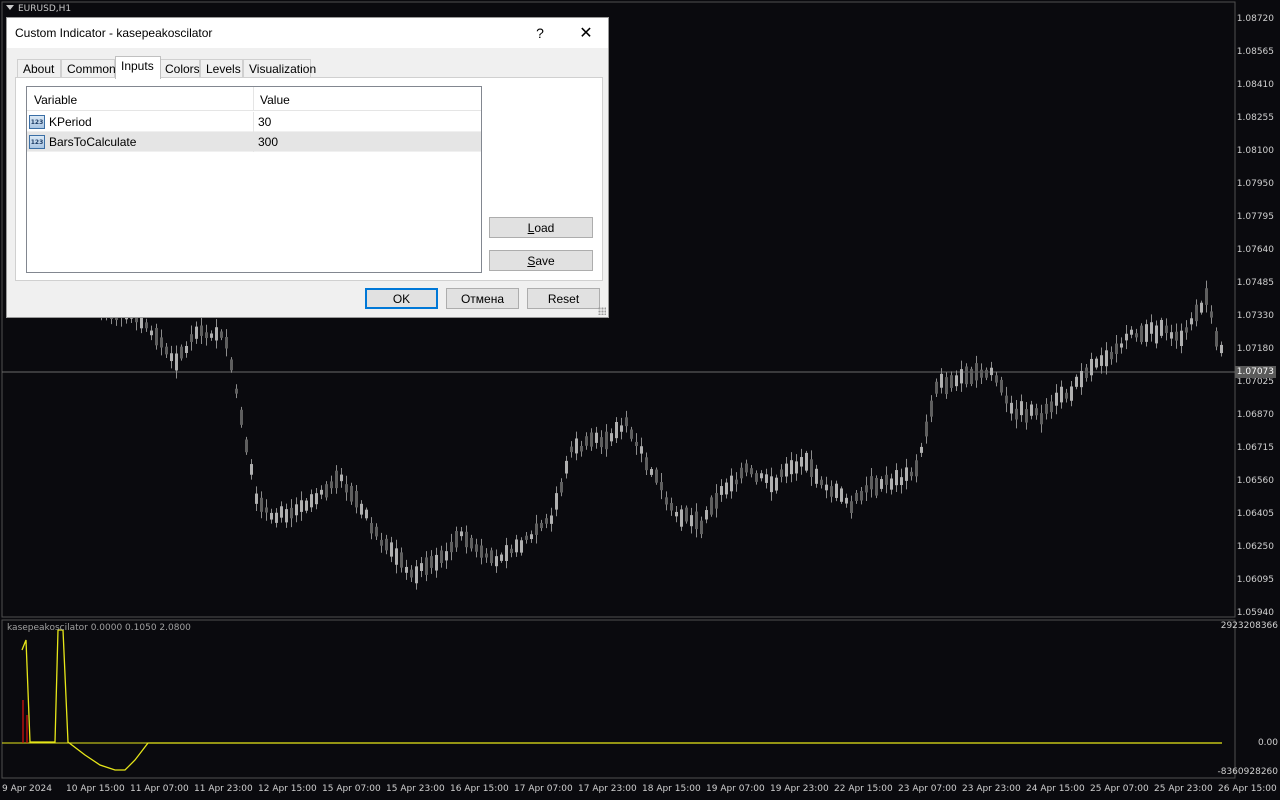  Describe the element at coordinates (95, 789) in the screenshot. I see `time-axis-label: 10 Apr 15:00` at that location.